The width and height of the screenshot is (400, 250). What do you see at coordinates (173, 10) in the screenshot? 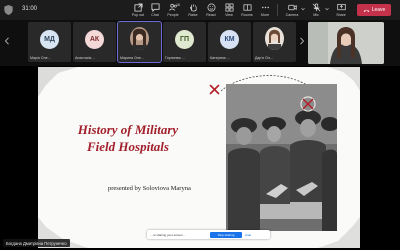
I see `people-button: People` at bounding box center [173, 10].